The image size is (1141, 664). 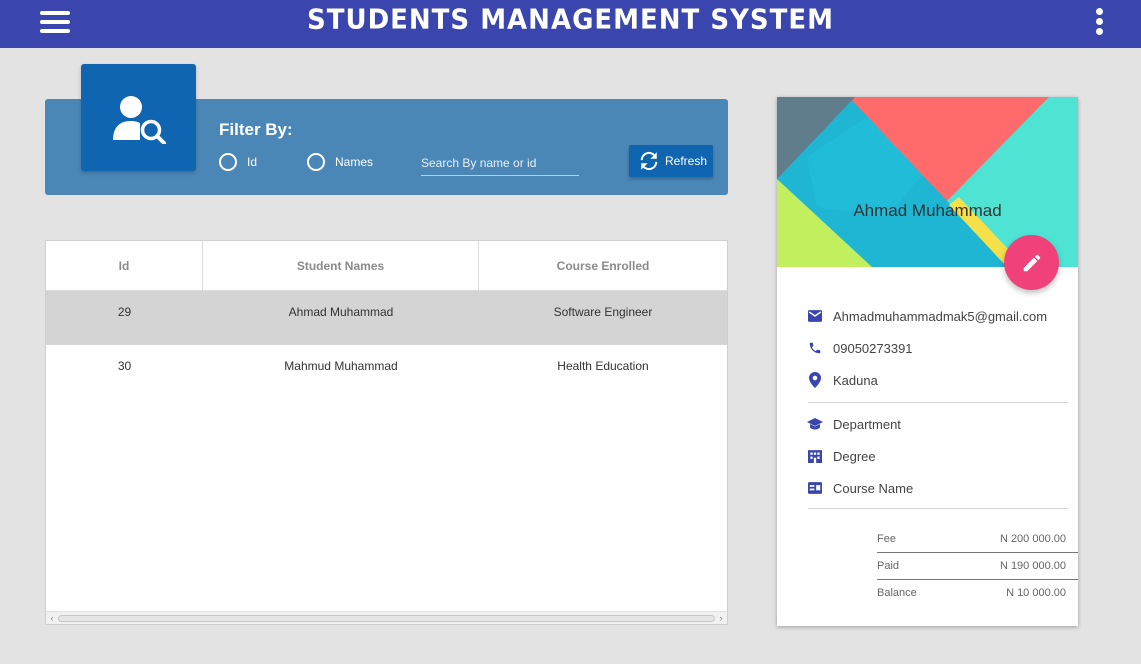 I want to click on balance-label: Balance, so click(x=897, y=593).